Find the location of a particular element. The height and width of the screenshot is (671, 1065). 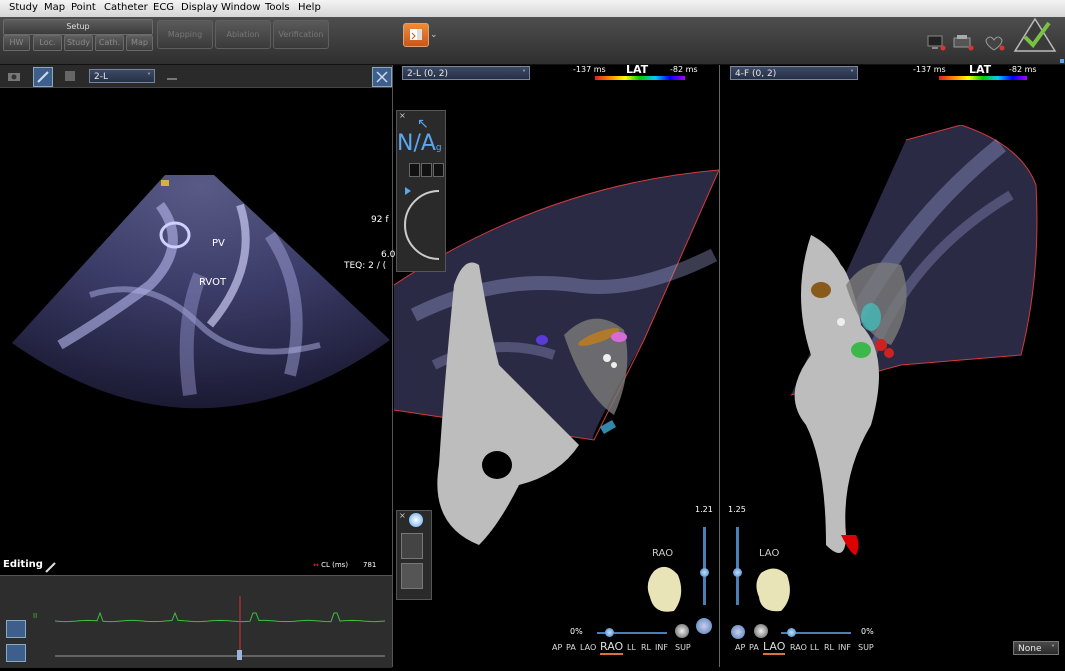

setup-tab-hw: HW is located at coordinates (16, 43).